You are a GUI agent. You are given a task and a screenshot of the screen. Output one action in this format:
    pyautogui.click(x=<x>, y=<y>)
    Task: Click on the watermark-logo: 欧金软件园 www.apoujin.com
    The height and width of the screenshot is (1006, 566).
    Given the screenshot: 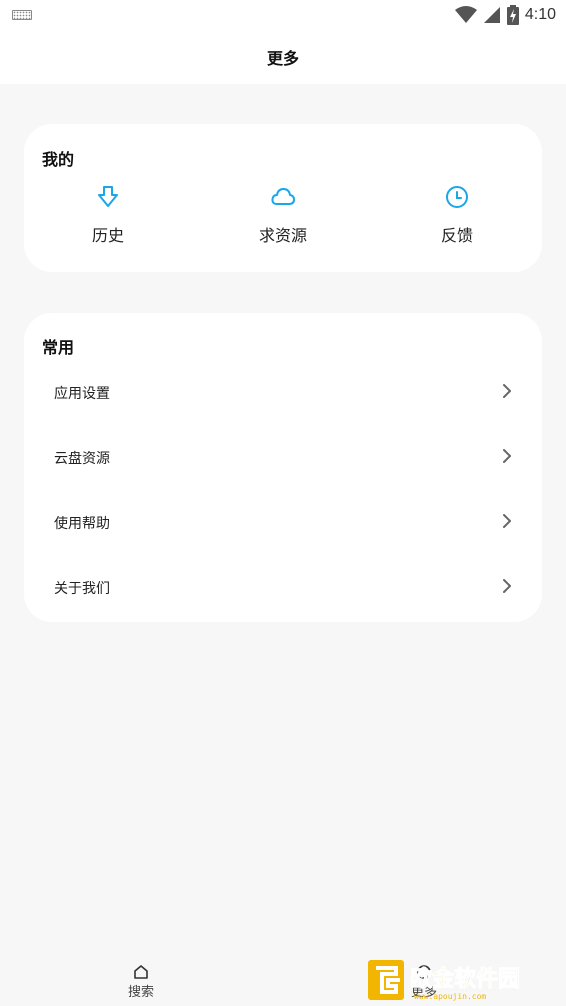 What is the action you would take?
    pyautogui.click(x=444, y=980)
    